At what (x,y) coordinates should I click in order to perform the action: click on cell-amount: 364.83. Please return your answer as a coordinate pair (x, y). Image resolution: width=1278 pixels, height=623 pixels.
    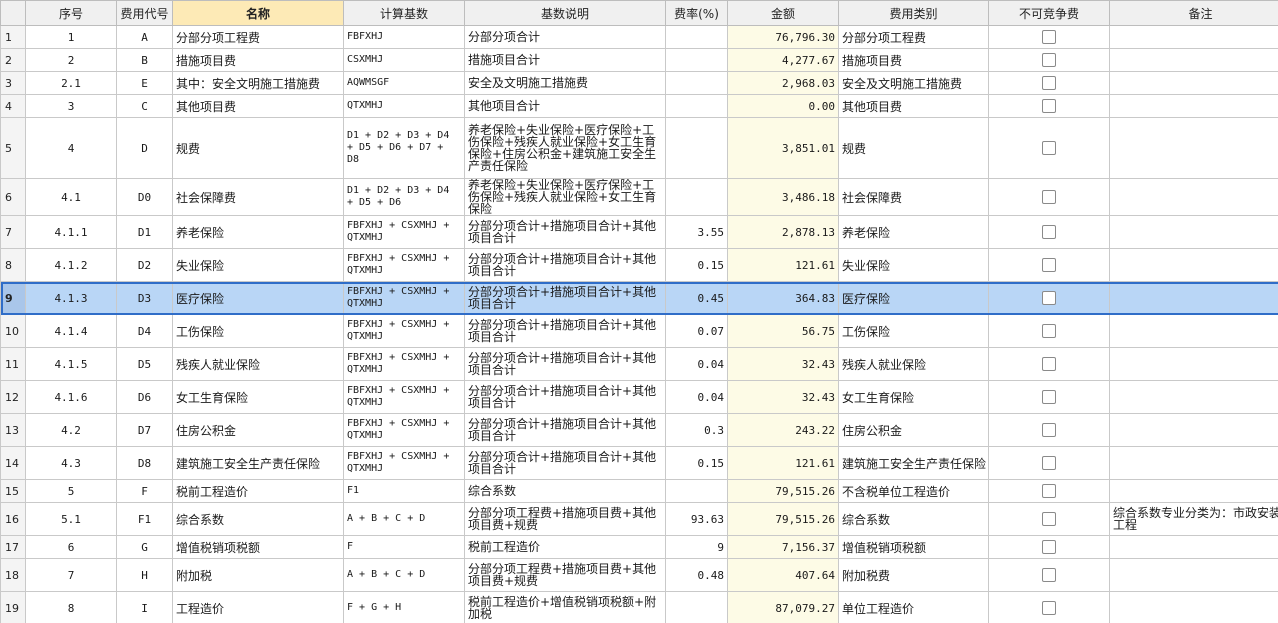
    Looking at the image, I should click on (783, 298).